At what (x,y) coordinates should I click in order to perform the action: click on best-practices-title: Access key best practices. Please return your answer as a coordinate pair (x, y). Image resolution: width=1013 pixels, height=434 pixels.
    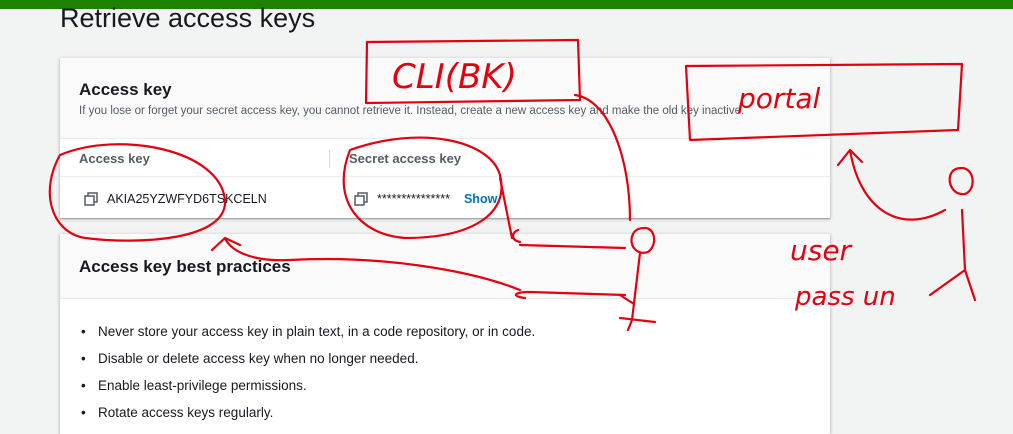
    Looking at the image, I should click on (185, 266).